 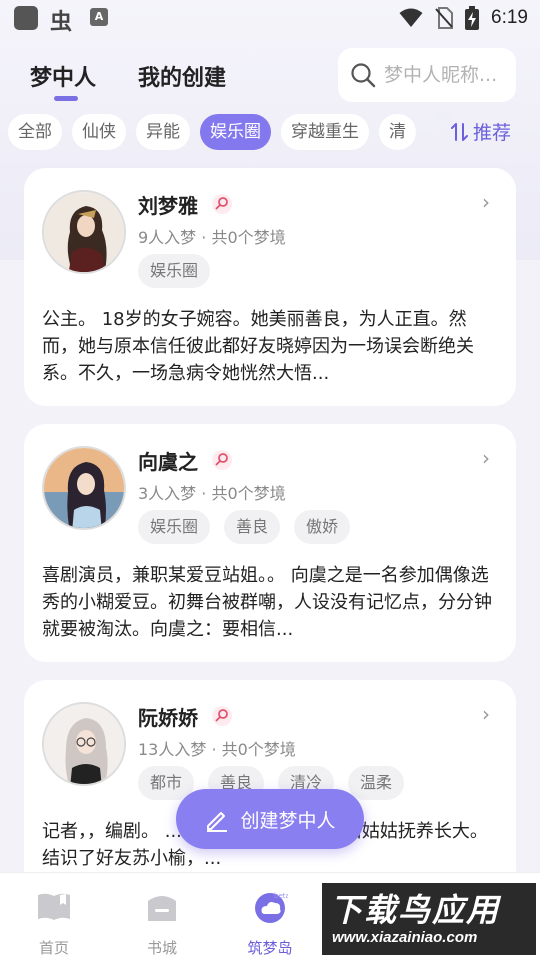 What do you see at coordinates (270, 18) in the screenshot?
I see `status-bar: 虫 A 6:19` at bounding box center [270, 18].